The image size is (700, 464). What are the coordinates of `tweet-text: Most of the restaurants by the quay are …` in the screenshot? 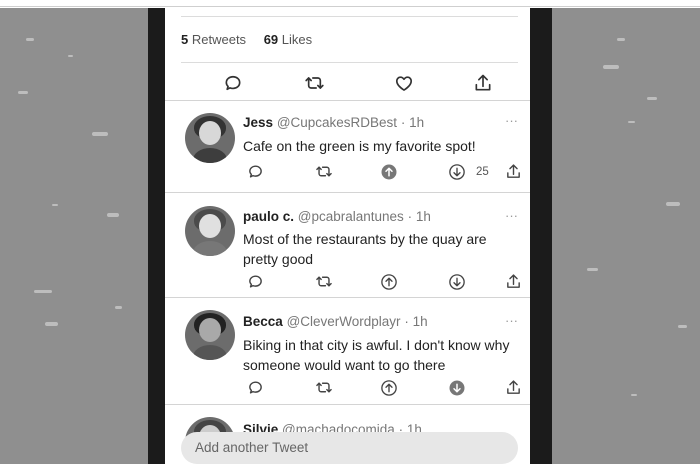 It's located at (365, 249).